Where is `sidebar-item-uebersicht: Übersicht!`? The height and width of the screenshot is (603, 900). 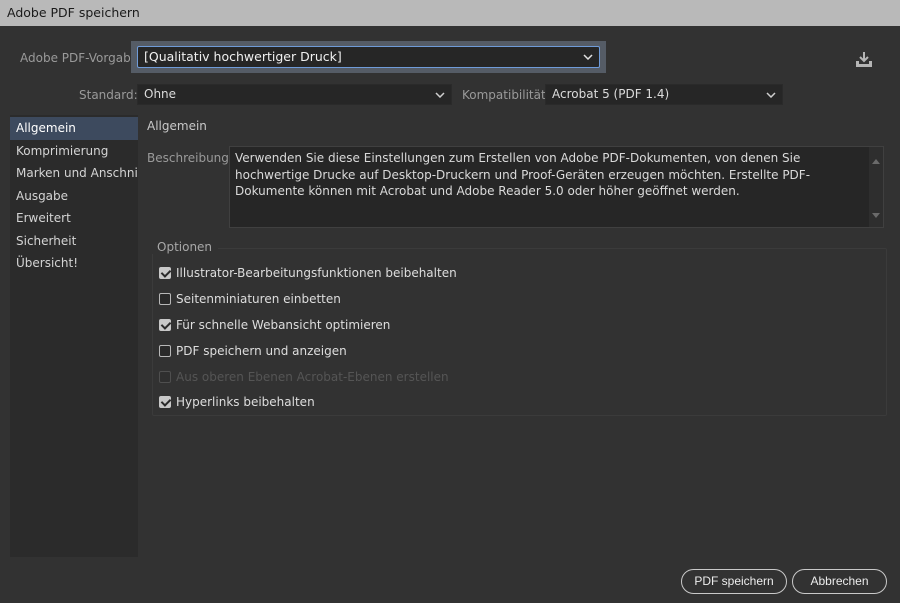 sidebar-item-uebersicht: Übersicht! is located at coordinates (74, 263).